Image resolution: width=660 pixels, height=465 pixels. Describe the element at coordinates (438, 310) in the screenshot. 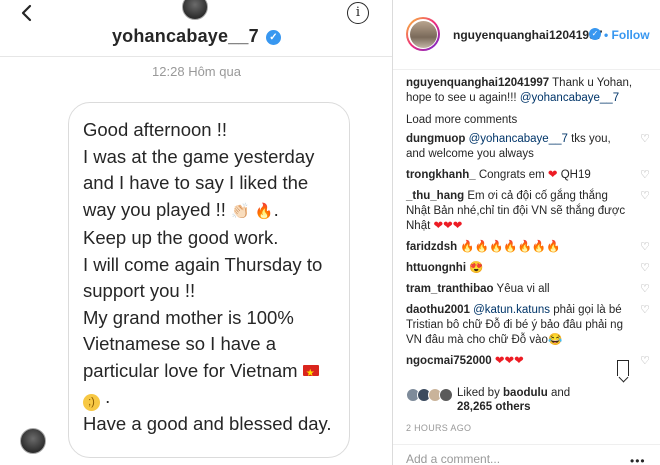

I see `comment-username: daothu2001` at that location.